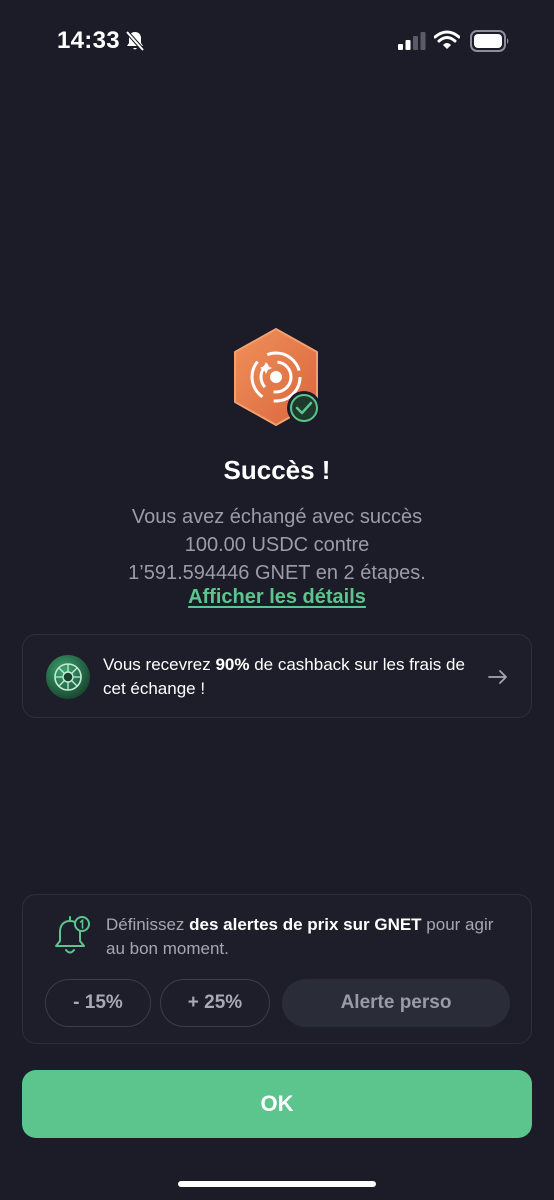 The height and width of the screenshot is (1200, 554). What do you see at coordinates (68, 677) in the screenshot?
I see `cashback-coin-icon` at bounding box center [68, 677].